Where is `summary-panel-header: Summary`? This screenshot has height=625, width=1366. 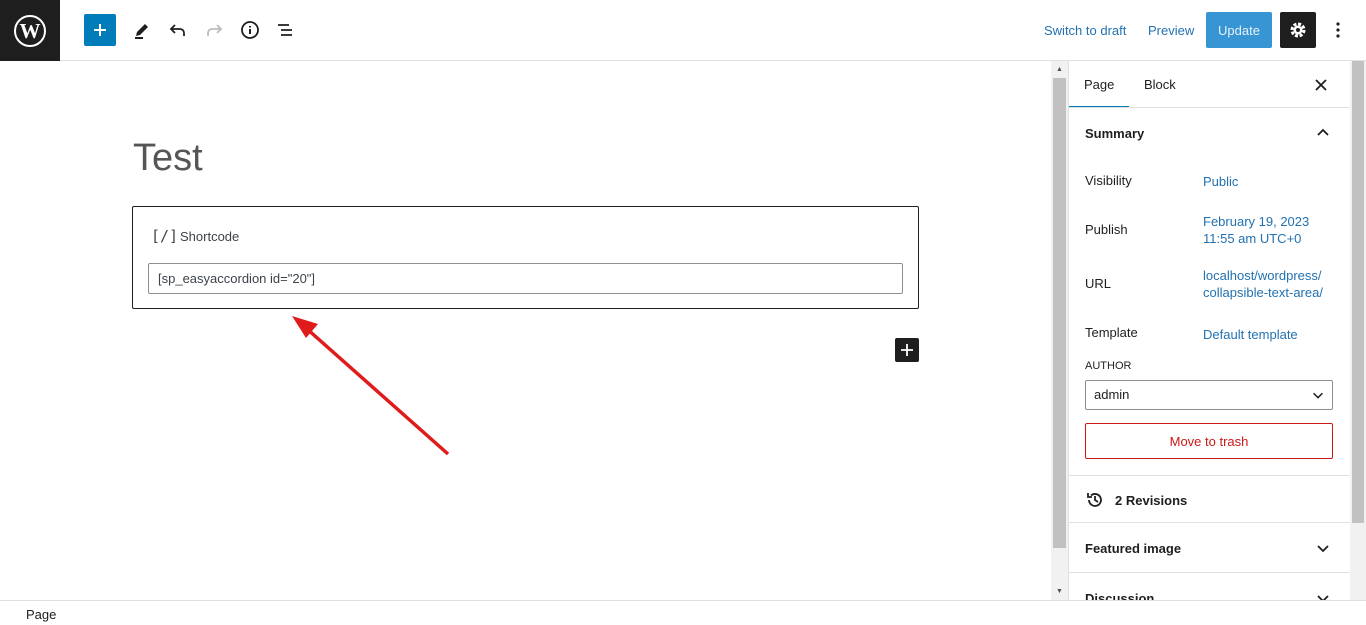
summary-panel-header: Summary is located at coordinates (1209, 133).